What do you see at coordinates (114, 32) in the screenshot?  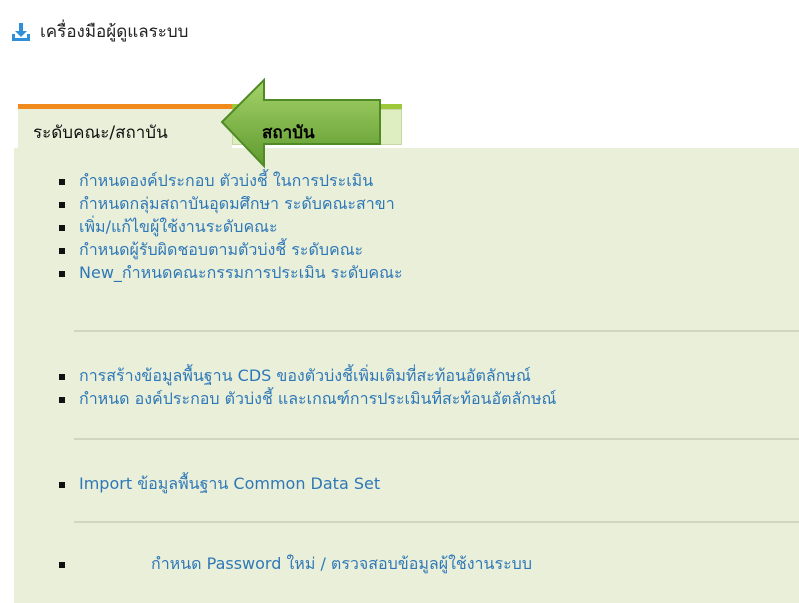 I see `page-title: เครื่องมือผู้ดูแลระบบ` at bounding box center [114, 32].